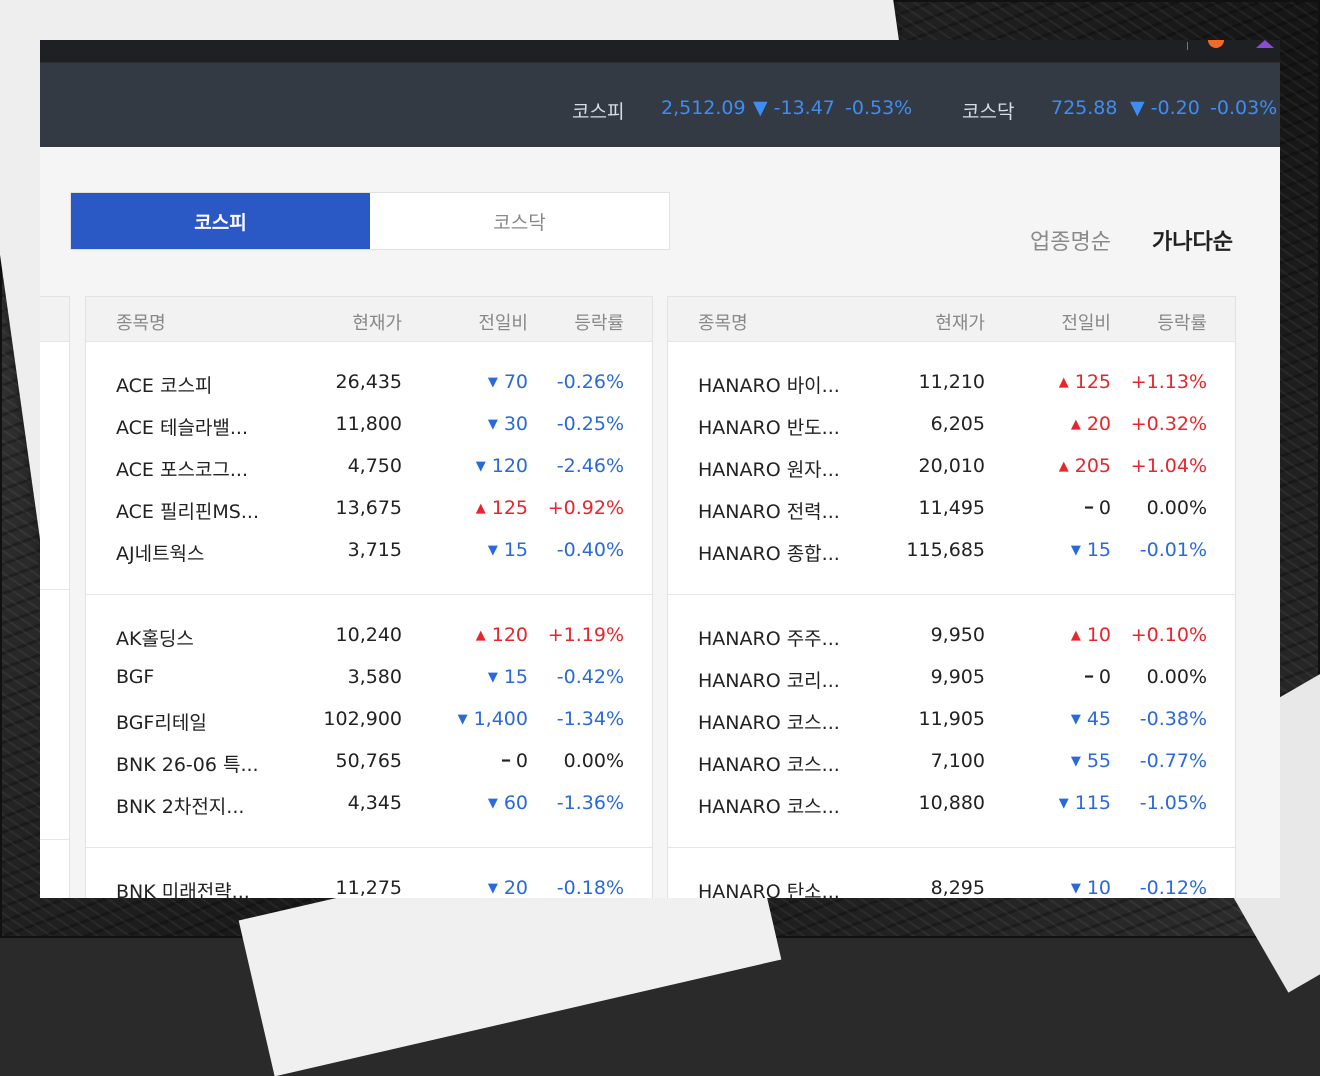 This screenshot has height=1076, width=1320. What do you see at coordinates (369, 425) in the screenshot?
I see `stock-row: ACE 테슬라밸... 11,800 ▼ 30 -0.25%` at bounding box center [369, 425].